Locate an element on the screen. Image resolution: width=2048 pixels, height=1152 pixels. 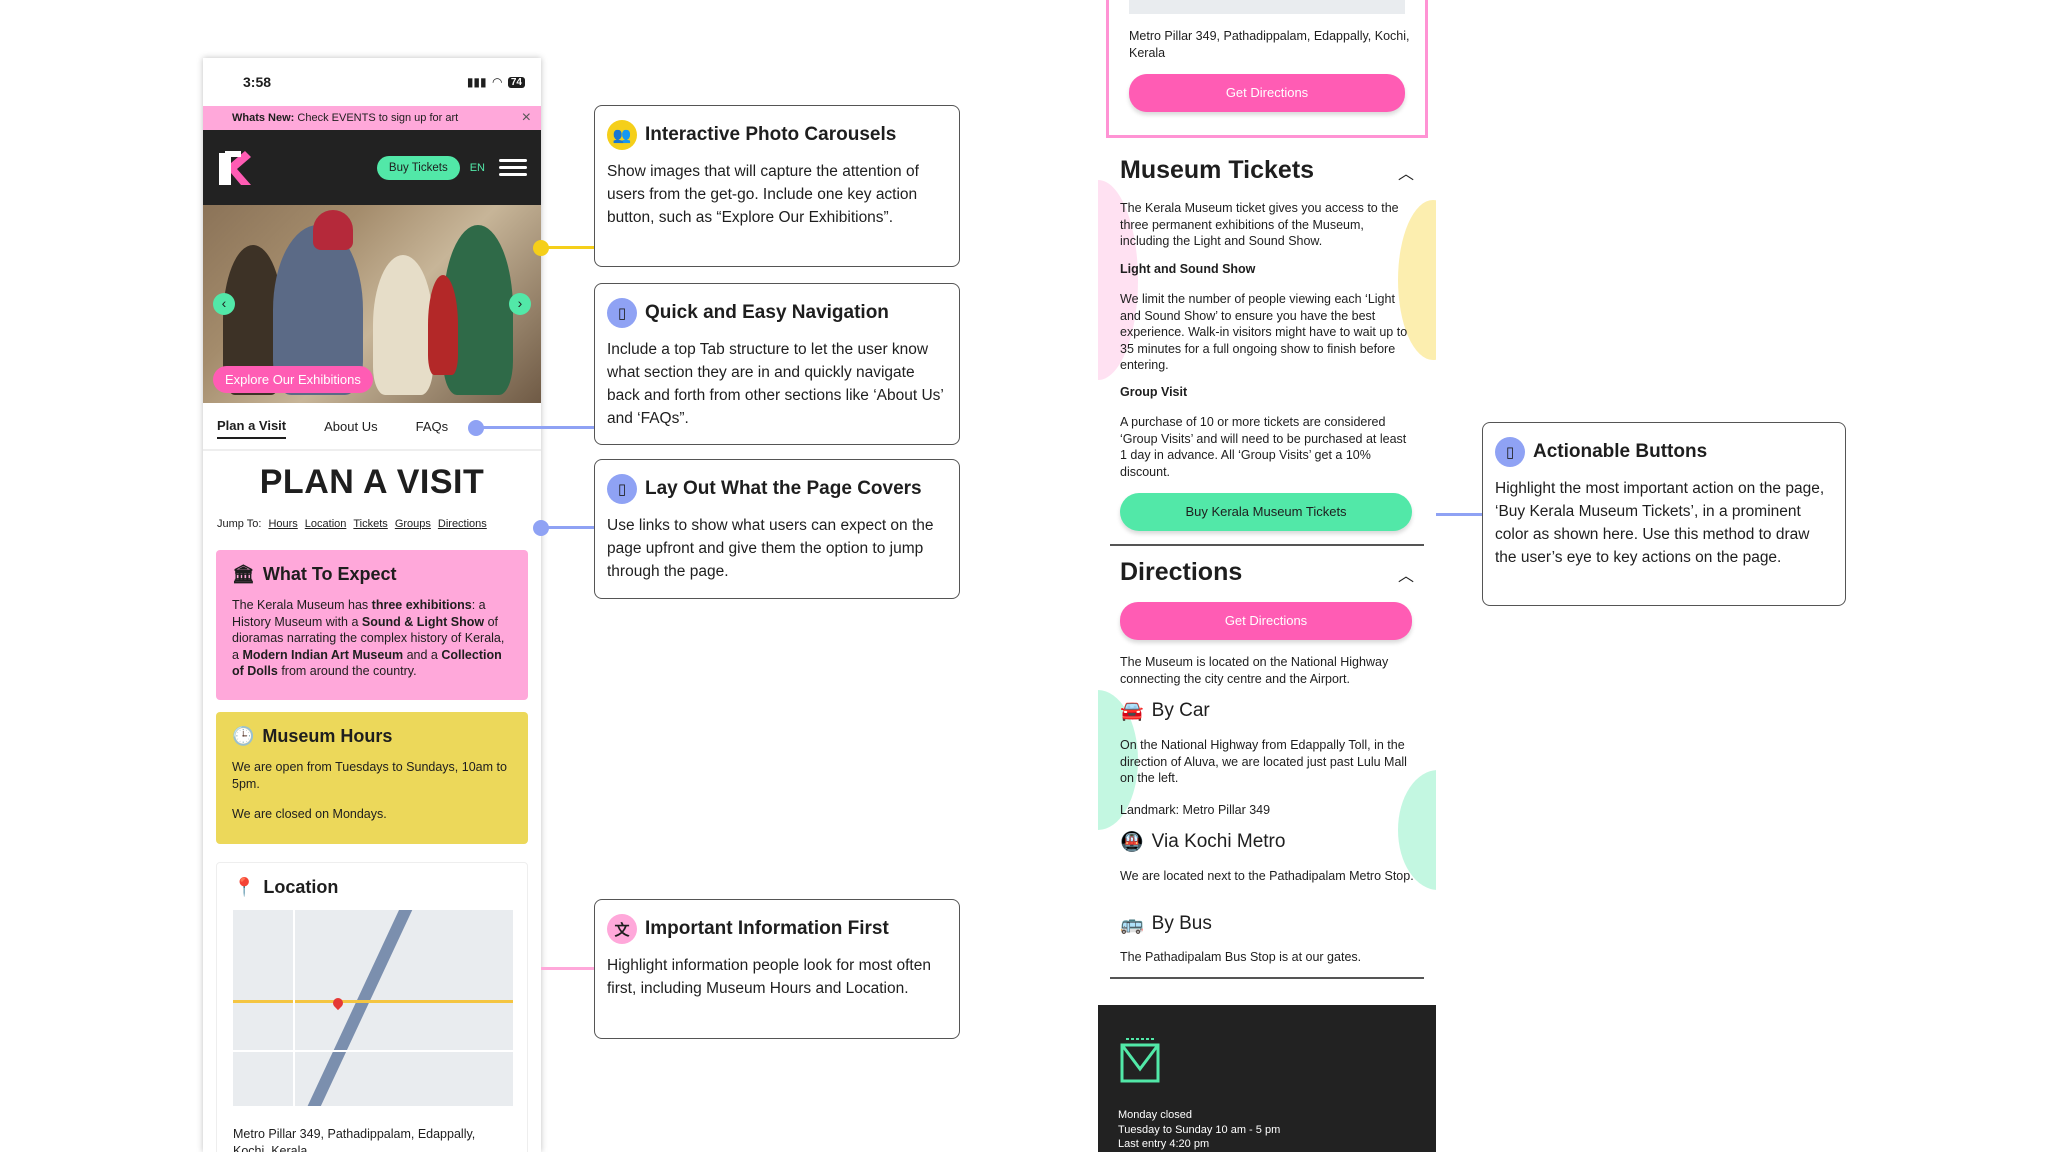
museum-hours-heading: 🕒 Museum Hours is located at coordinates (312, 736).